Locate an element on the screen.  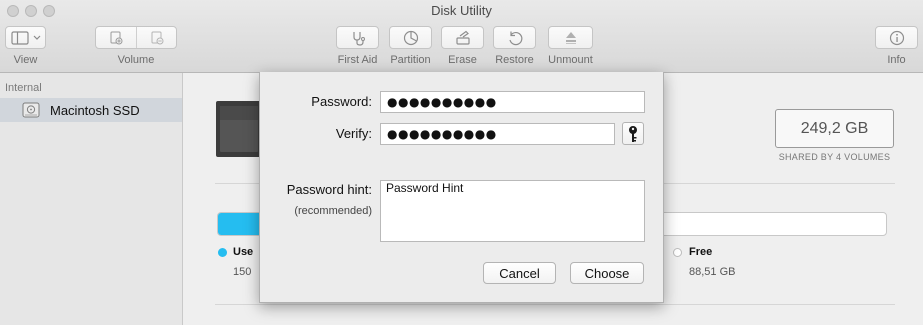
info-button is located at coordinates (896, 37).